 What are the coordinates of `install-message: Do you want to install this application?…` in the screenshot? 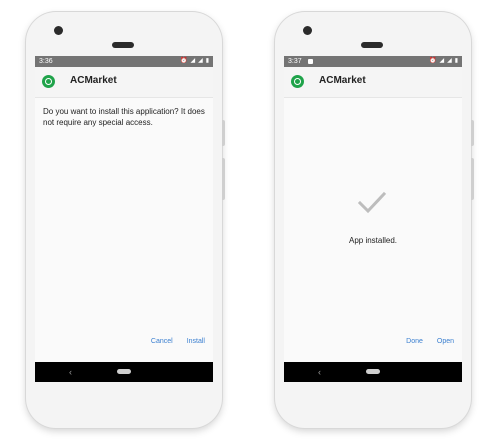 It's located at (124, 117).